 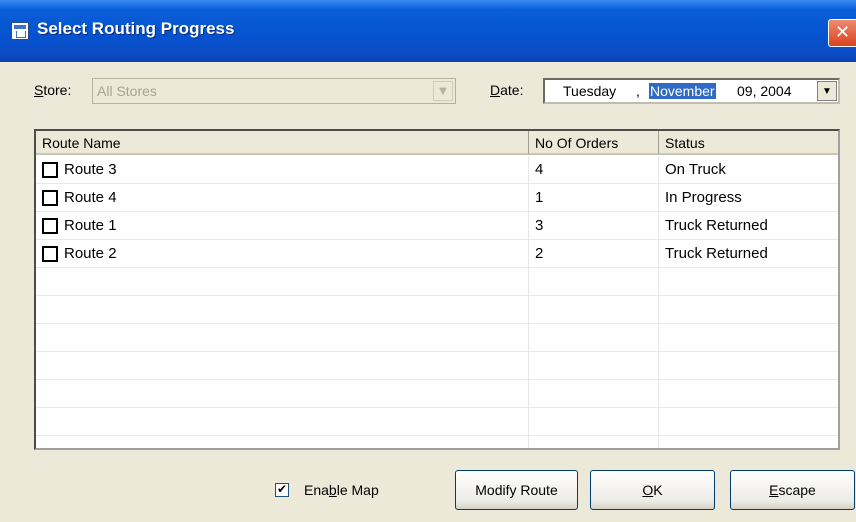 What do you see at coordinates (274, 91) in the screenshot?
I see `store-dropdown: All Stores ▼` at bounding box center [274, 91].